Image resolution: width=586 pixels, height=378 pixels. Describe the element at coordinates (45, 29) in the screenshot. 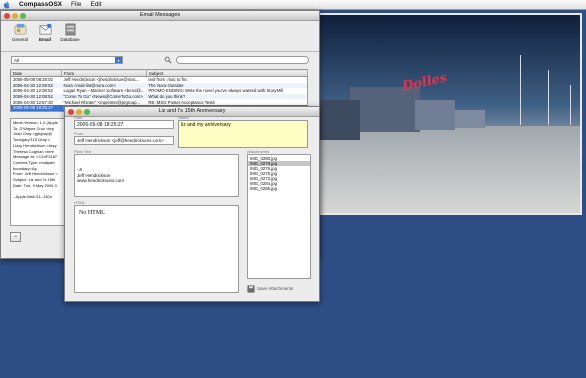

I see `email-icon` at that location.